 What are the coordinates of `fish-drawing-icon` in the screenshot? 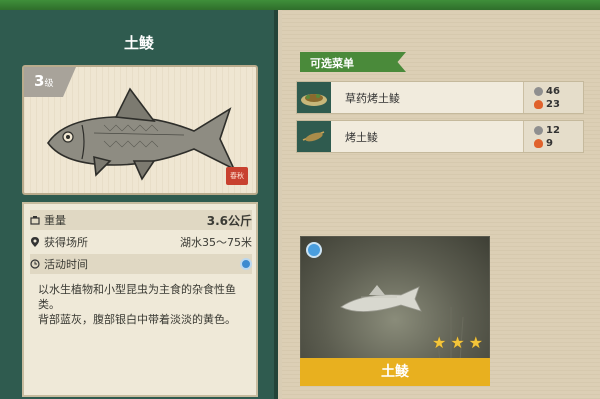 It's located at (141, 134).